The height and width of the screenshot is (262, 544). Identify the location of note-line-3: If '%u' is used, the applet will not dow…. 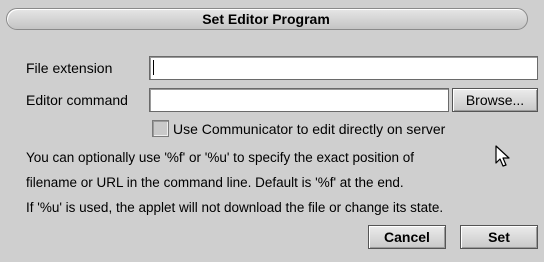
(235, 207).